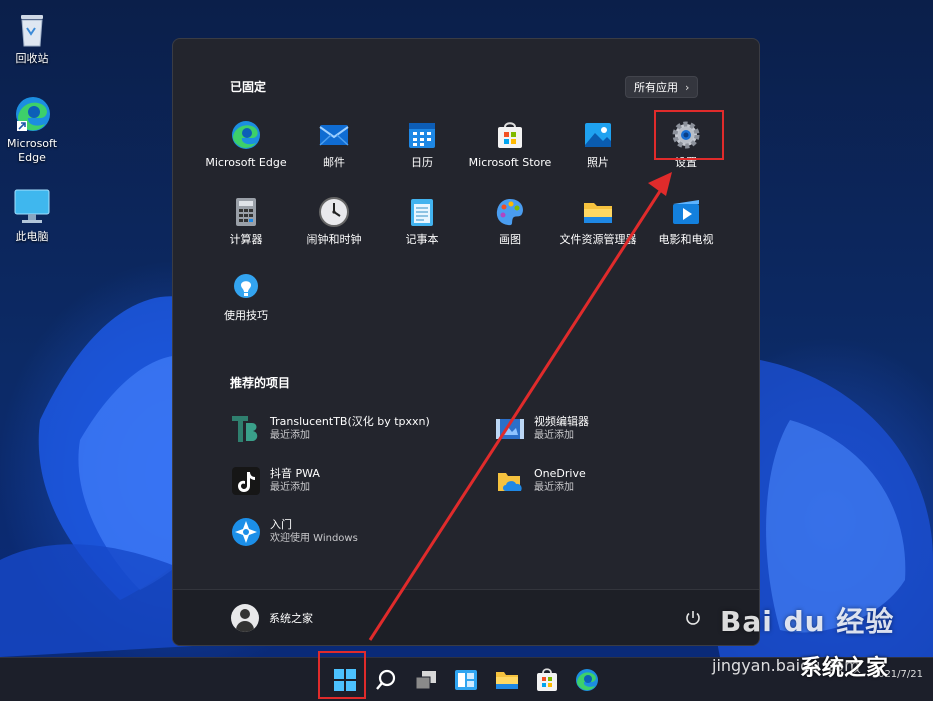 The width and height of the screenshot is (933, 701). What do you see at coordinates (598, 162) in the screenshot?
I see `app-label: 照片` at bounding box center [598, 162].